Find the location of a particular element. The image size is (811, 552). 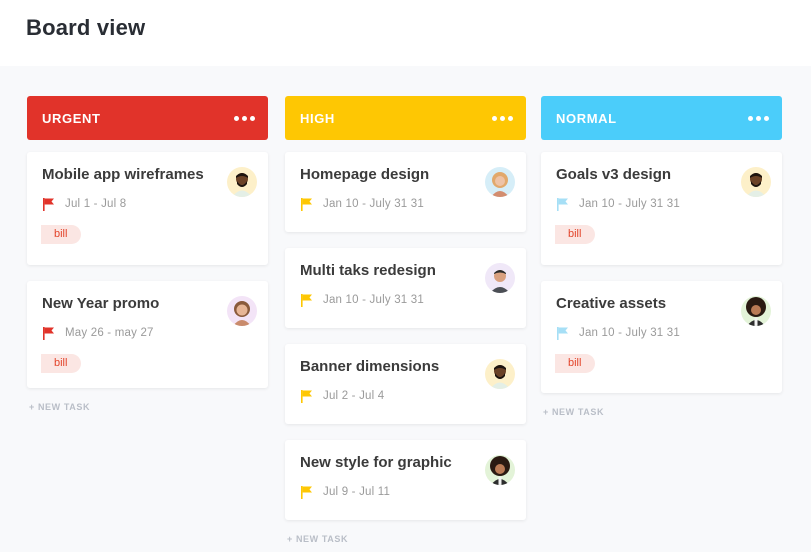

column-header-high: HIGH is located at coordinates (405, 118).